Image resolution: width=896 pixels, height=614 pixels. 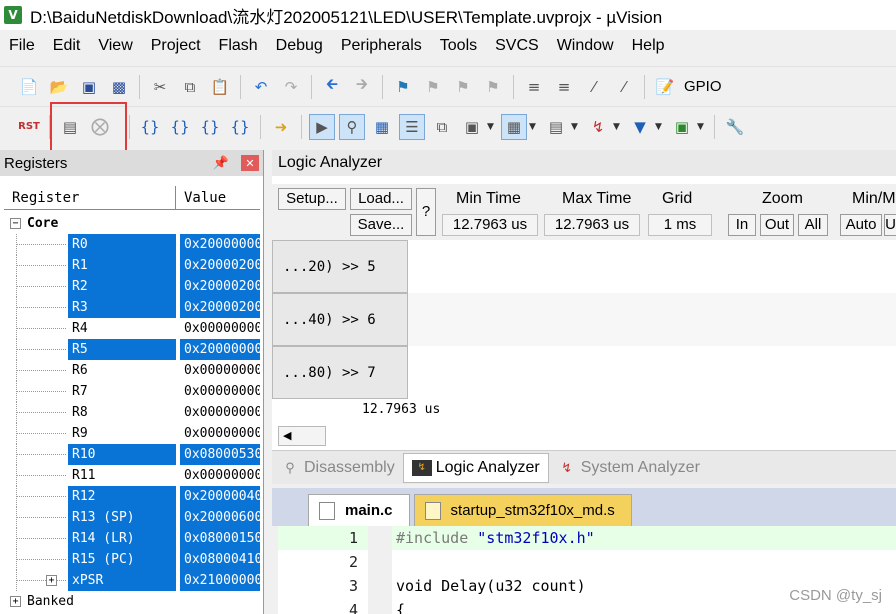 What do you see at coordinates (337, 468) in the screenshot?
I see `tab-disassembly: ⚲ Disassembly` at bounding box center [337, 468].